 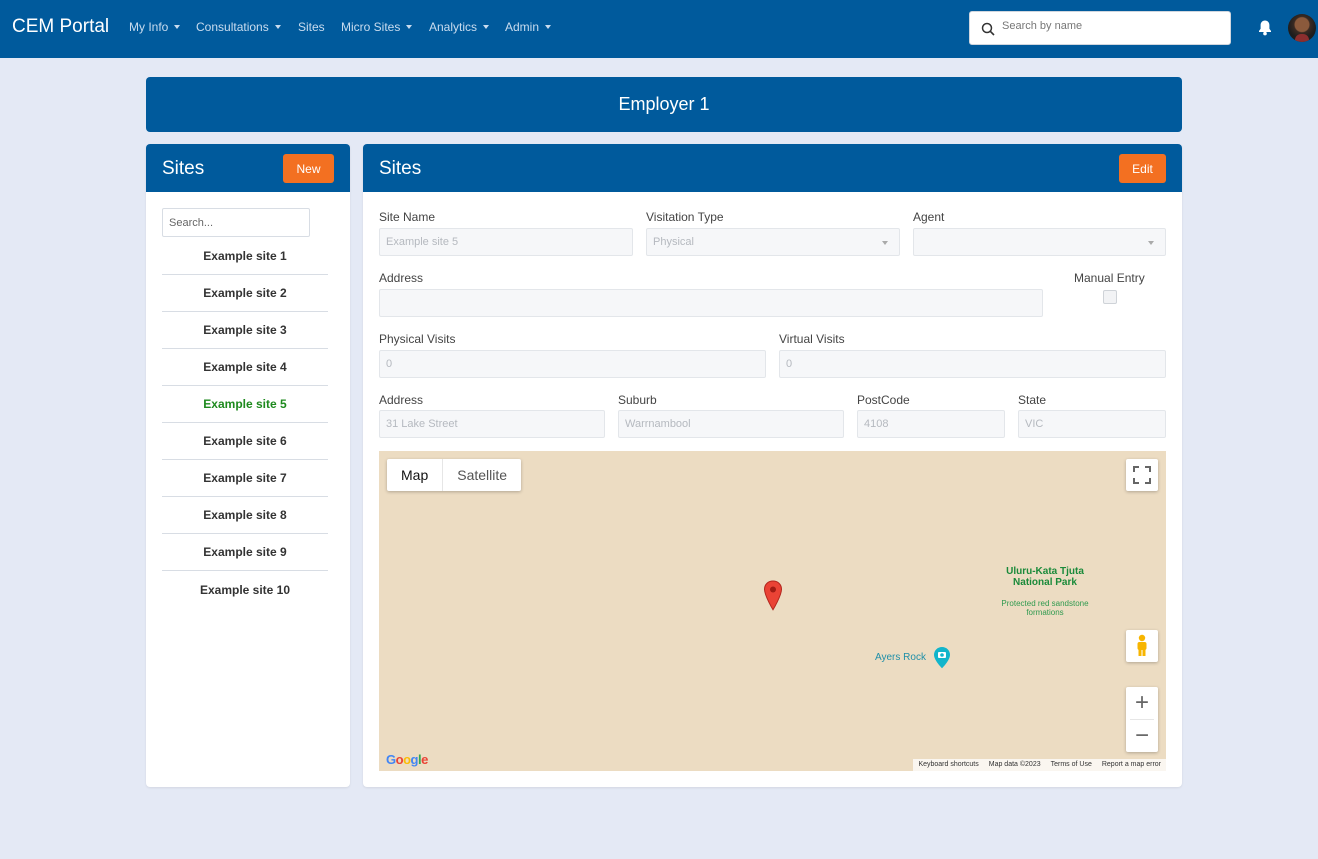 What do you see at coordinates (1265, 27) in the screenshot?
I see `bell-icon` at bounding box center [1265, 27].